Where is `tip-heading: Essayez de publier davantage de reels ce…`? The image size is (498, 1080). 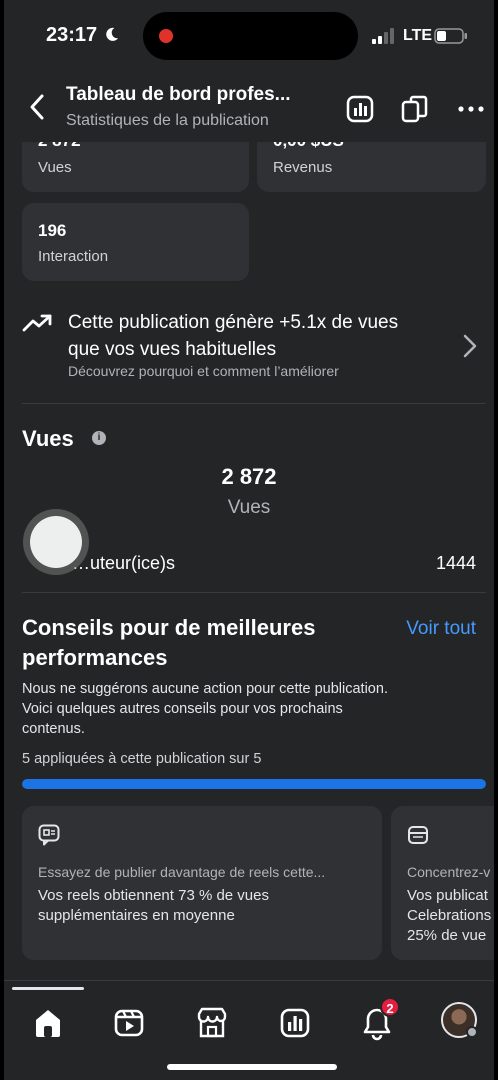 tip-heading: Essayez de publier davantage de reels ce… is located at coordinates (182, 872).